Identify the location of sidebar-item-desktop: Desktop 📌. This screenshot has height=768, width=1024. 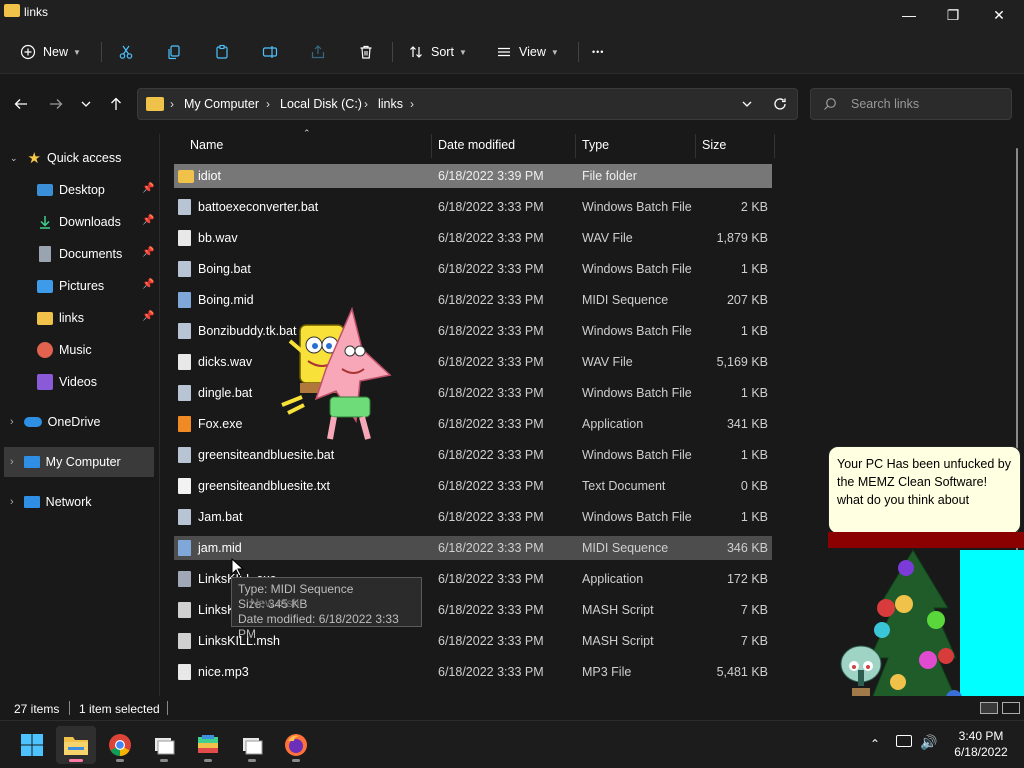
(97, 190).